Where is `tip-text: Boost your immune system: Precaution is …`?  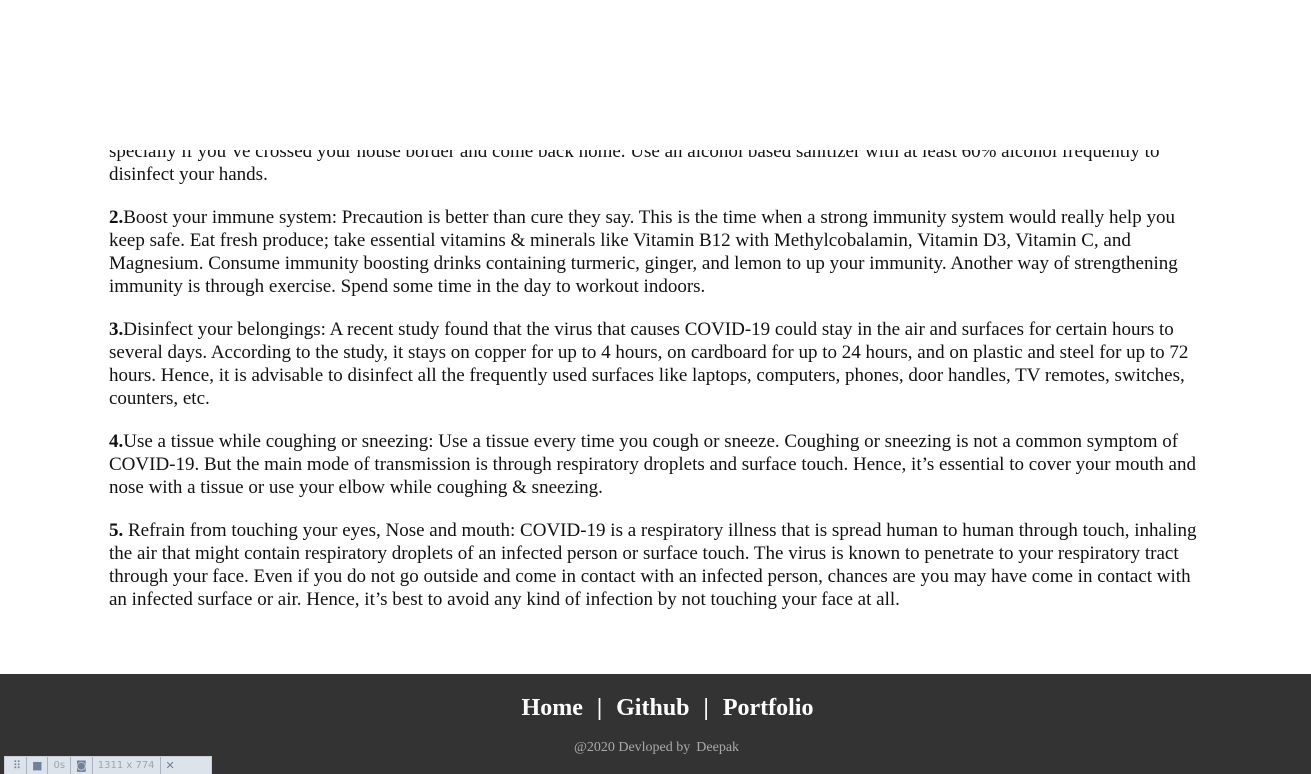 tip-text: Boost your immune system: Precaution is … is located at coordinates (643, 252).